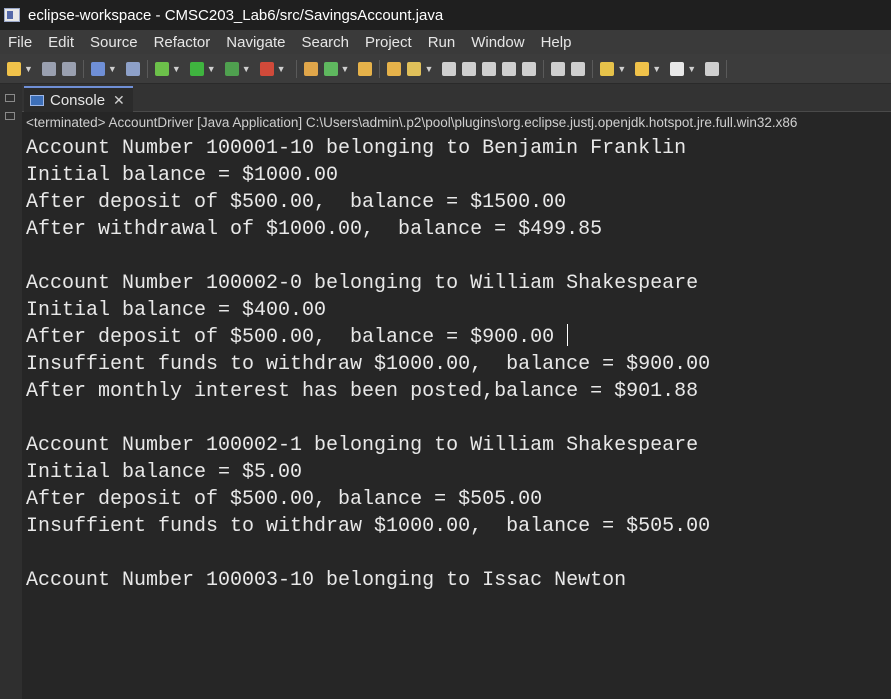  Describe the element at coordinates (330, 68) in the screenshot. I see `new-class-icon` at that location.